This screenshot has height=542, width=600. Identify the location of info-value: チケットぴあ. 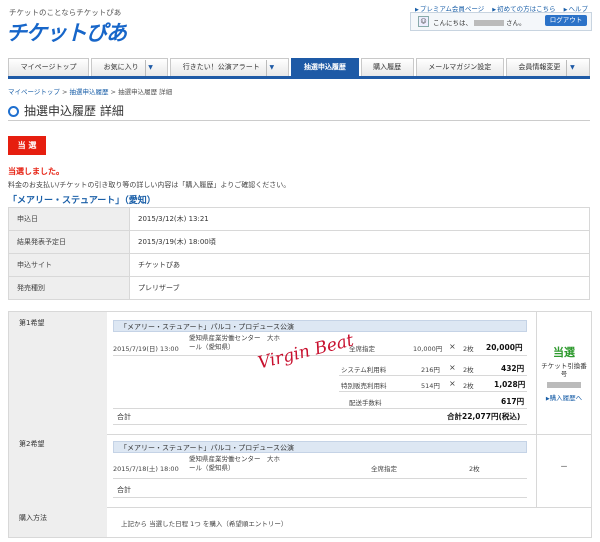
(359, 265).